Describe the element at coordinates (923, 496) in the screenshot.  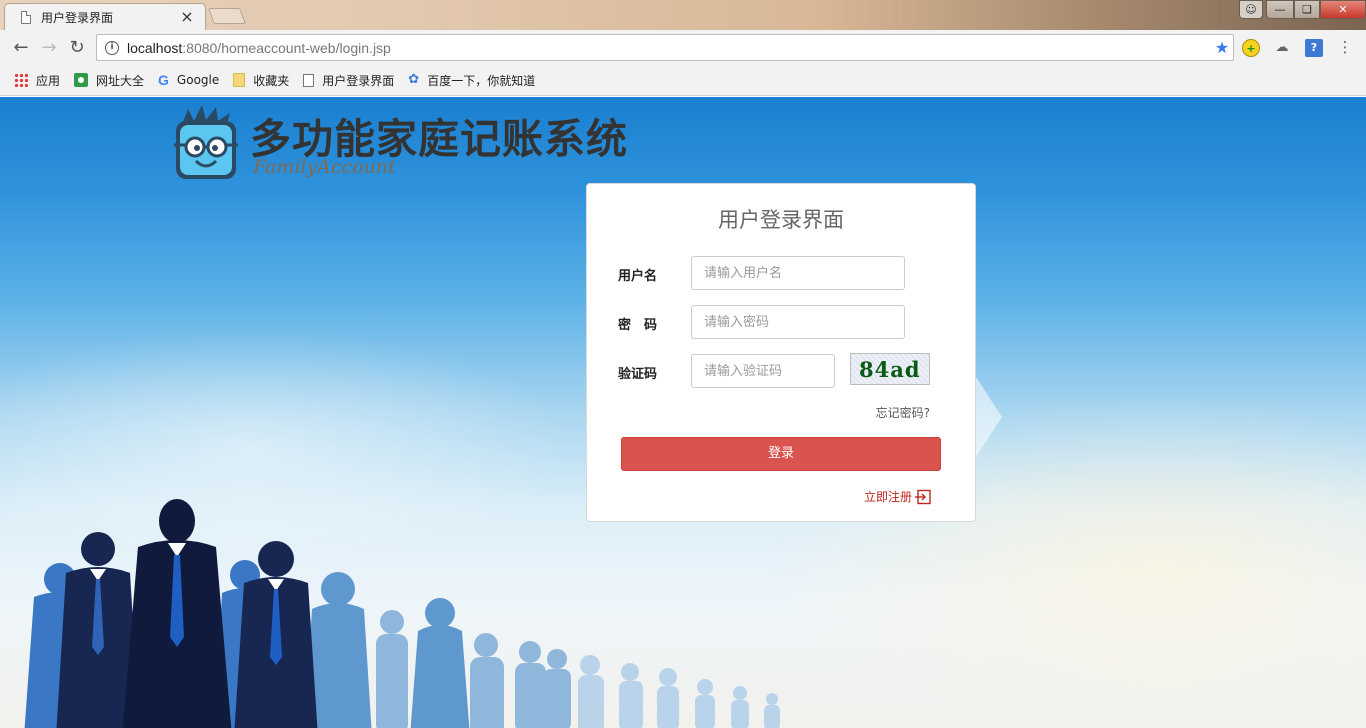
I see `register-arrow-icon` at that location.